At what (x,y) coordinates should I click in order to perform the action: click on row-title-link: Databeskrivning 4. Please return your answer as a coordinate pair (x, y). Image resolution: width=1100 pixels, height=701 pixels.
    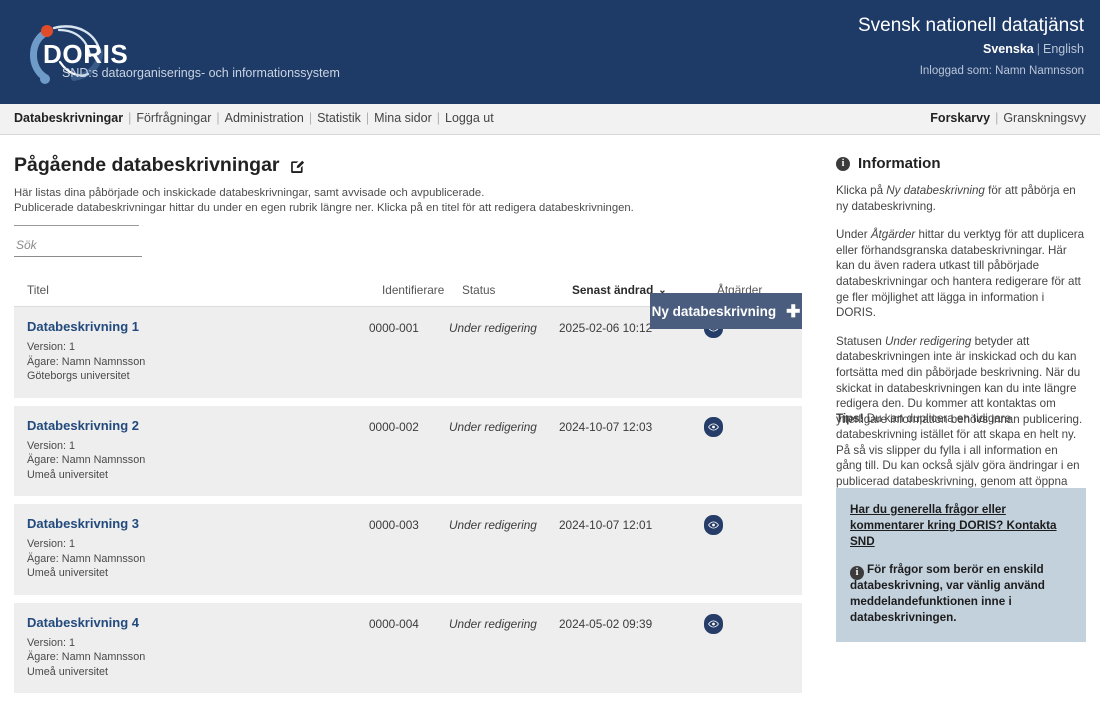
    Looking at the image, I should click on (198, 623).